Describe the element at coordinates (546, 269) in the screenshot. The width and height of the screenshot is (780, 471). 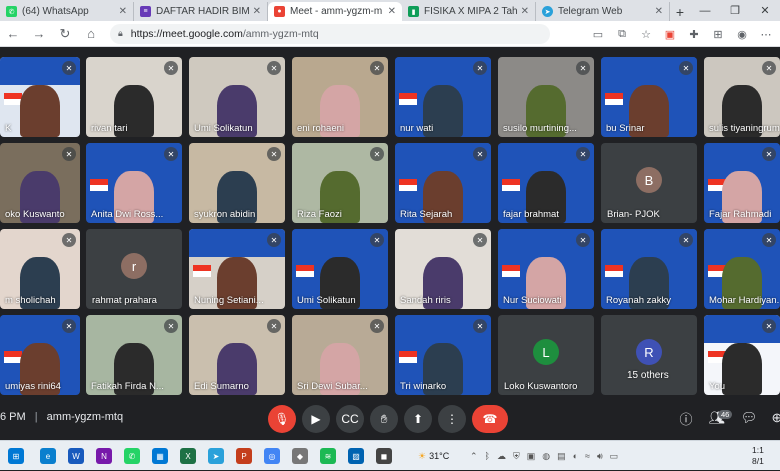
I see `participant-tile: ✕ Nur Suciowati` at that location.